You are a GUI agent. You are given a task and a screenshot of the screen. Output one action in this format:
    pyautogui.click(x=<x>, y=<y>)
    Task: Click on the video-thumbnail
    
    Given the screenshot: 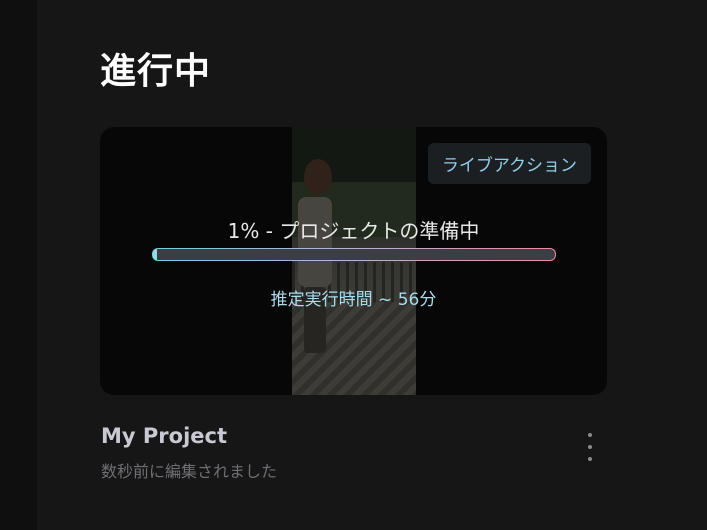 What is the action you would take?
    pyautogui.click(x=354, y=261)
    